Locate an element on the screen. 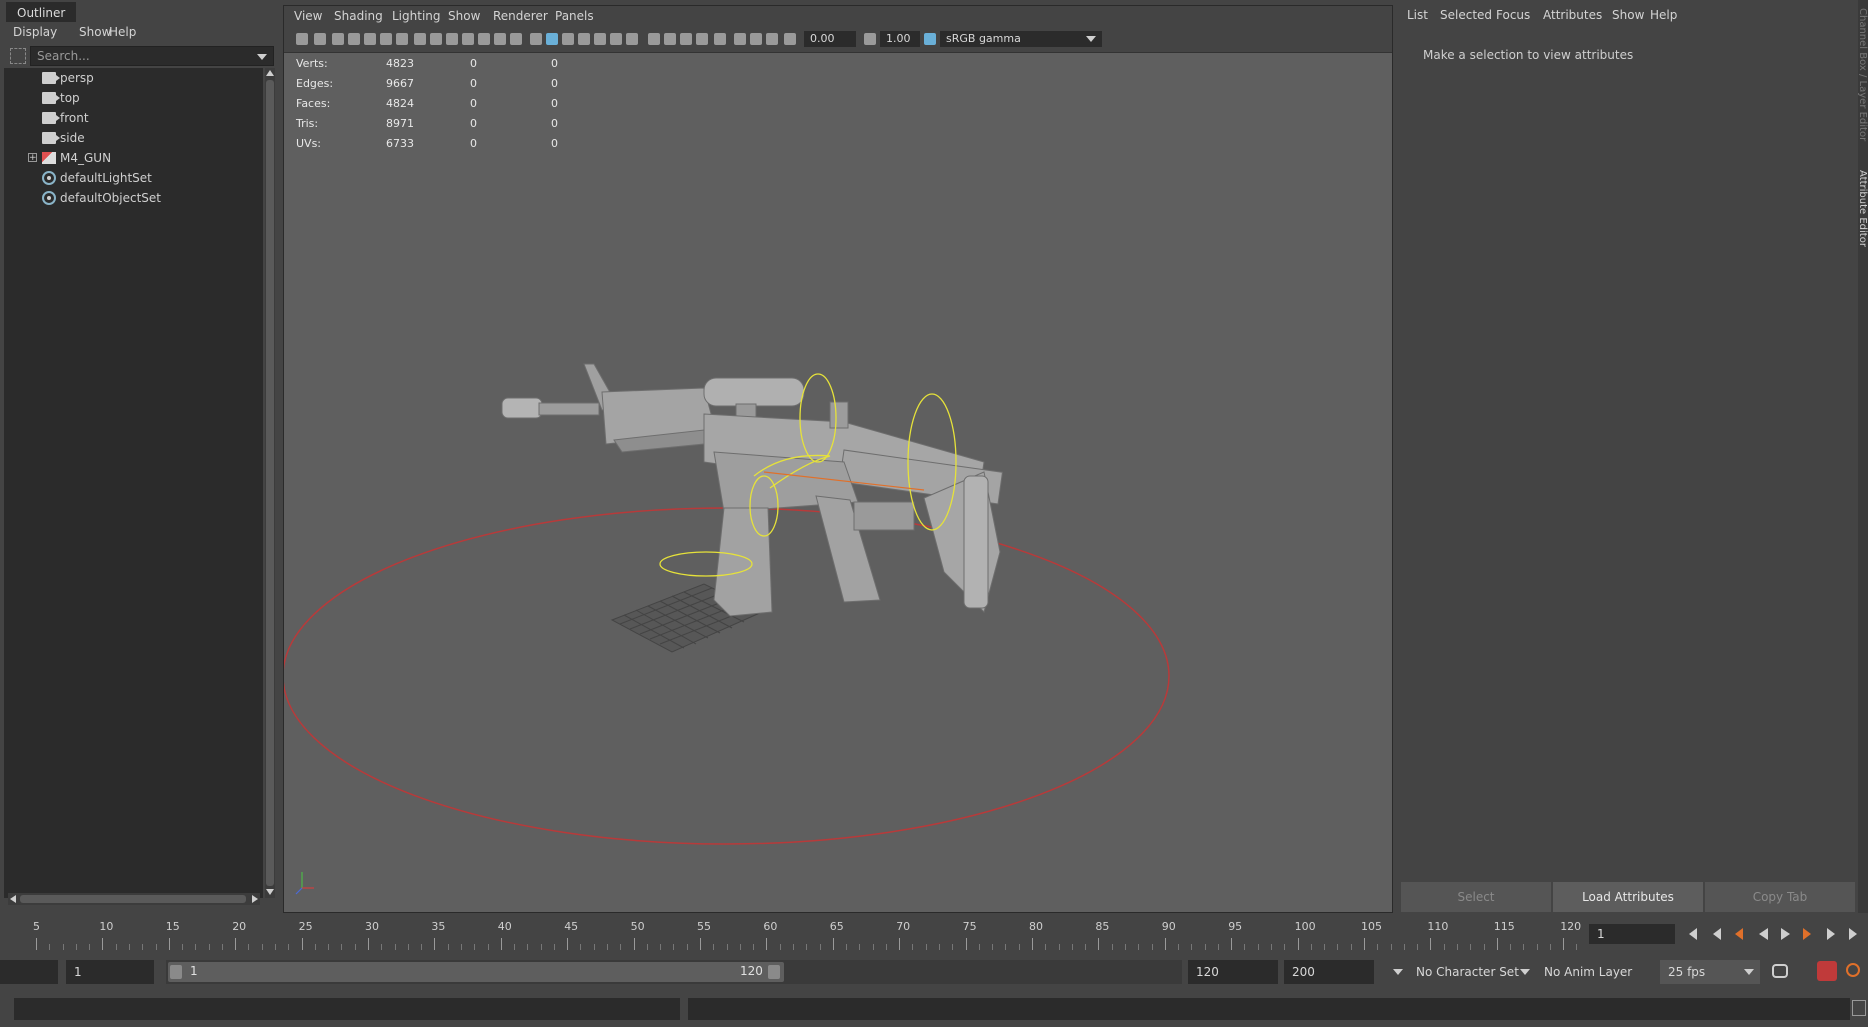  camera-select-icon is located at coordinates (302, 39).